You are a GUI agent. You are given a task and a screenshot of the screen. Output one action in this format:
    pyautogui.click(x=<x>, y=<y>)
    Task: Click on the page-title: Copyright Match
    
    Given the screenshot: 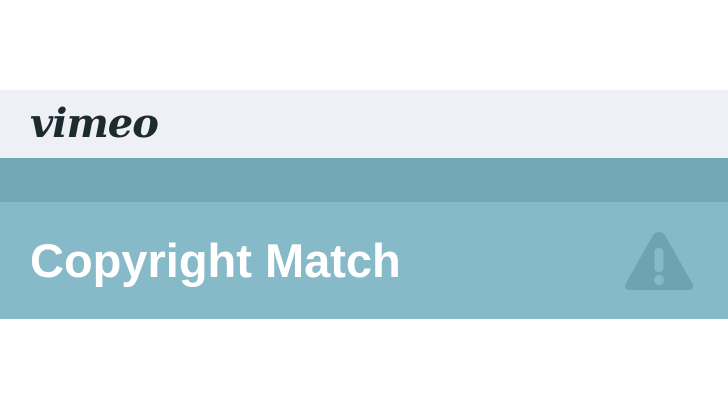 What is the action you would take?
    pyautogui.click(x=215, y=260)
    